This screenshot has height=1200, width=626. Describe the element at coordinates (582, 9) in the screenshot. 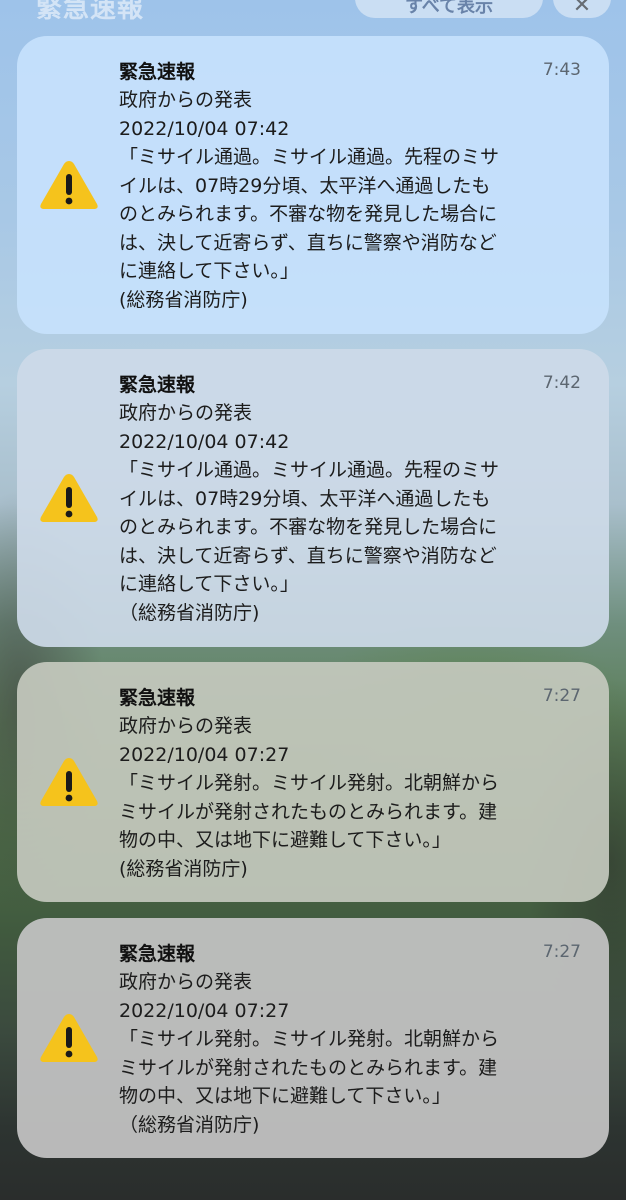

I see `clear-button: ✕` at that location.